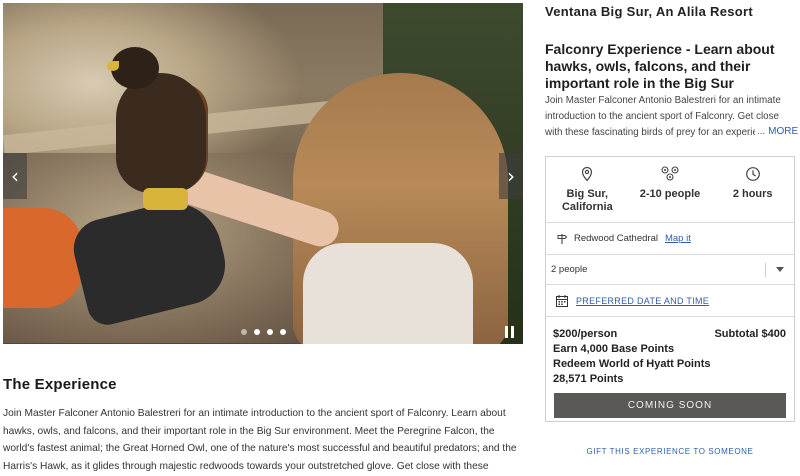  Describe the element at coordinates (616, 238) in the screenshot. I see `venue-name: Redwood Cathedral` at that location.